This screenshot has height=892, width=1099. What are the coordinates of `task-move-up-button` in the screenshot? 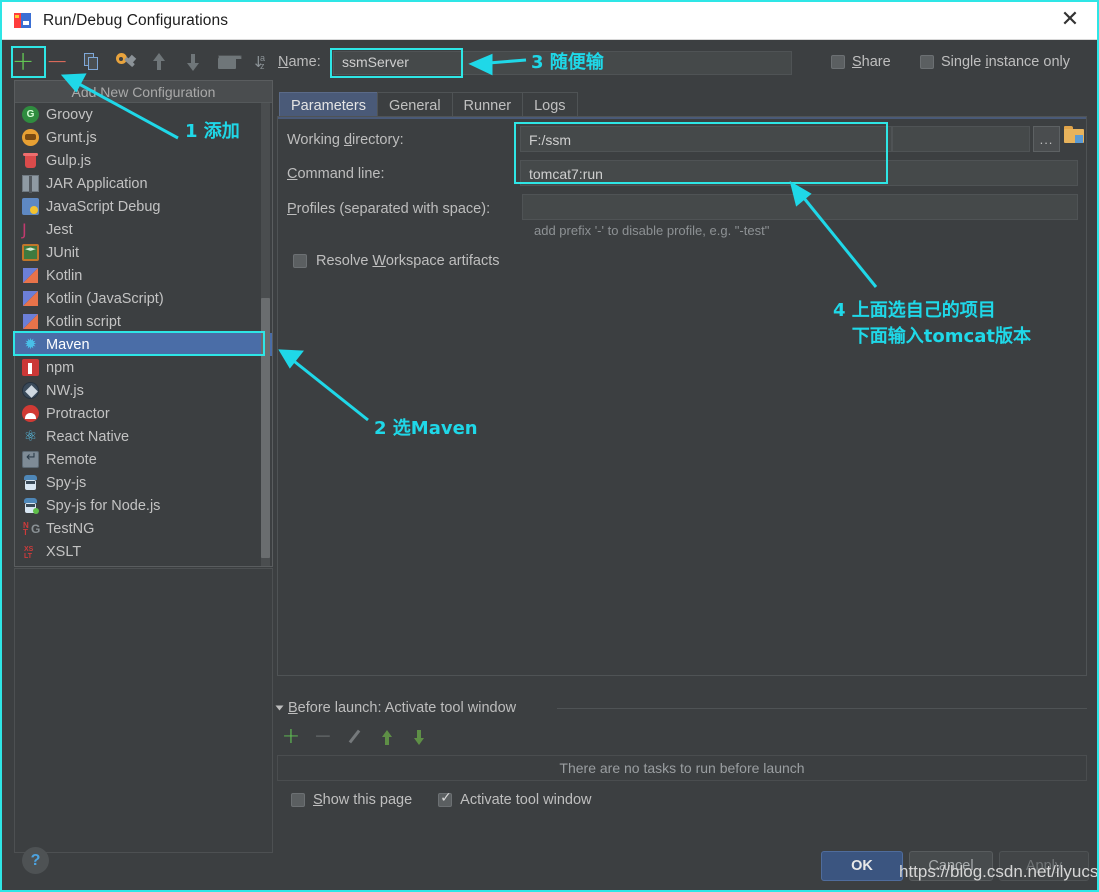 It's located at (387, 737).